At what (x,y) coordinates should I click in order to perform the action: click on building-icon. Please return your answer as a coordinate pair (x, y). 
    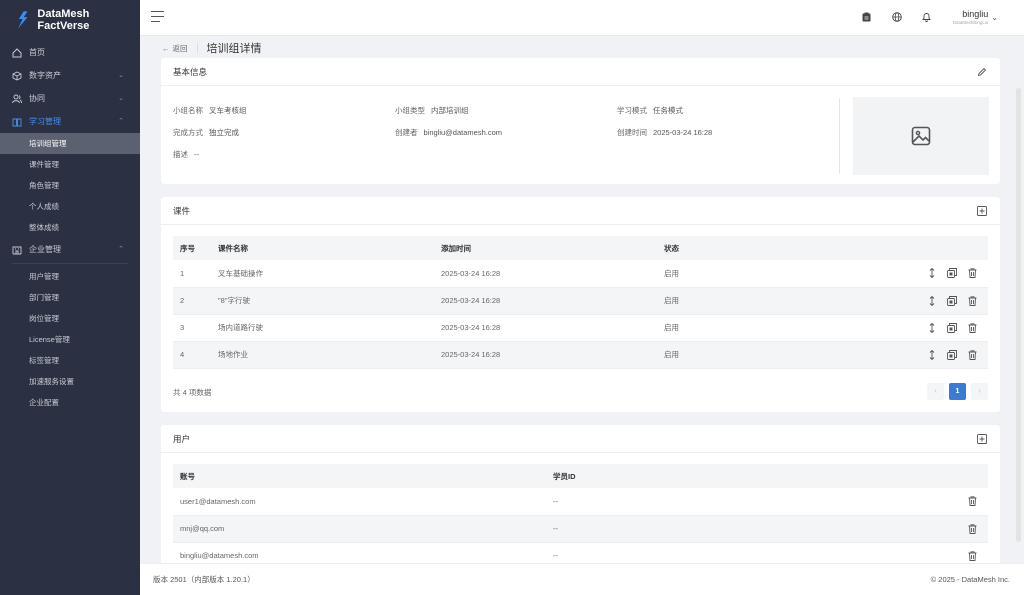
    Looking at the image, I should click on (17, 250).